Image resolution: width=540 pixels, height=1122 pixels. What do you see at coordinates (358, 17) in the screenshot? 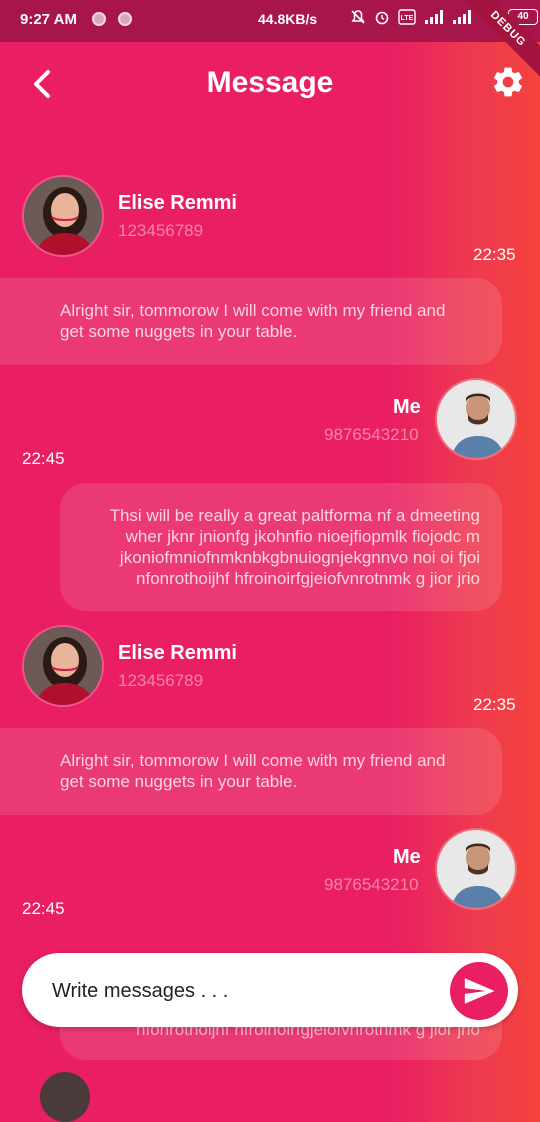
I see `mute-icon` at bounding box center [358, 17].